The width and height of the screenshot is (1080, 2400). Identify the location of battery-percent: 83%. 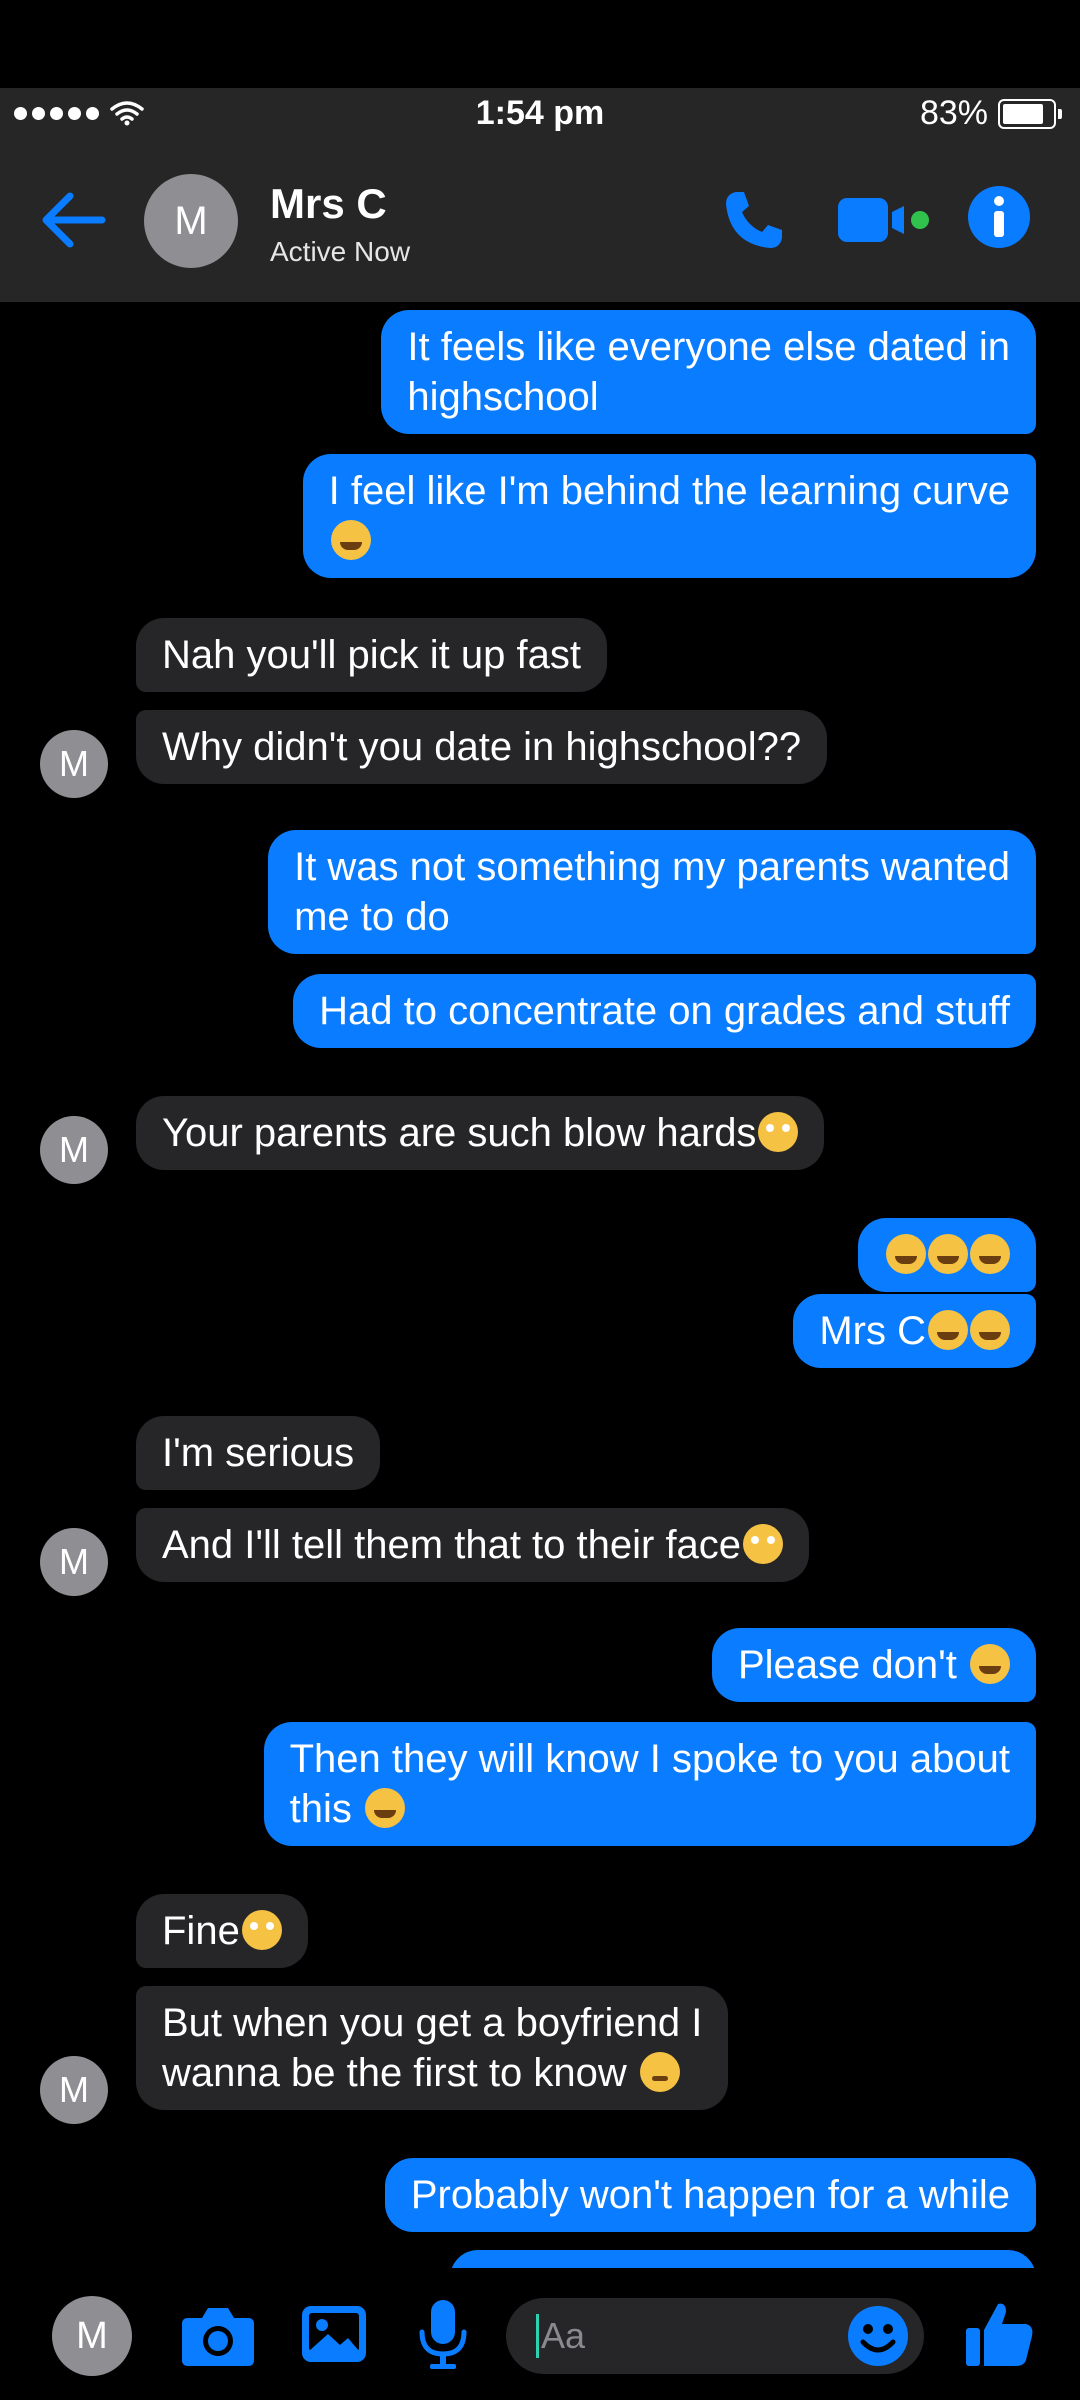
(953, 113).